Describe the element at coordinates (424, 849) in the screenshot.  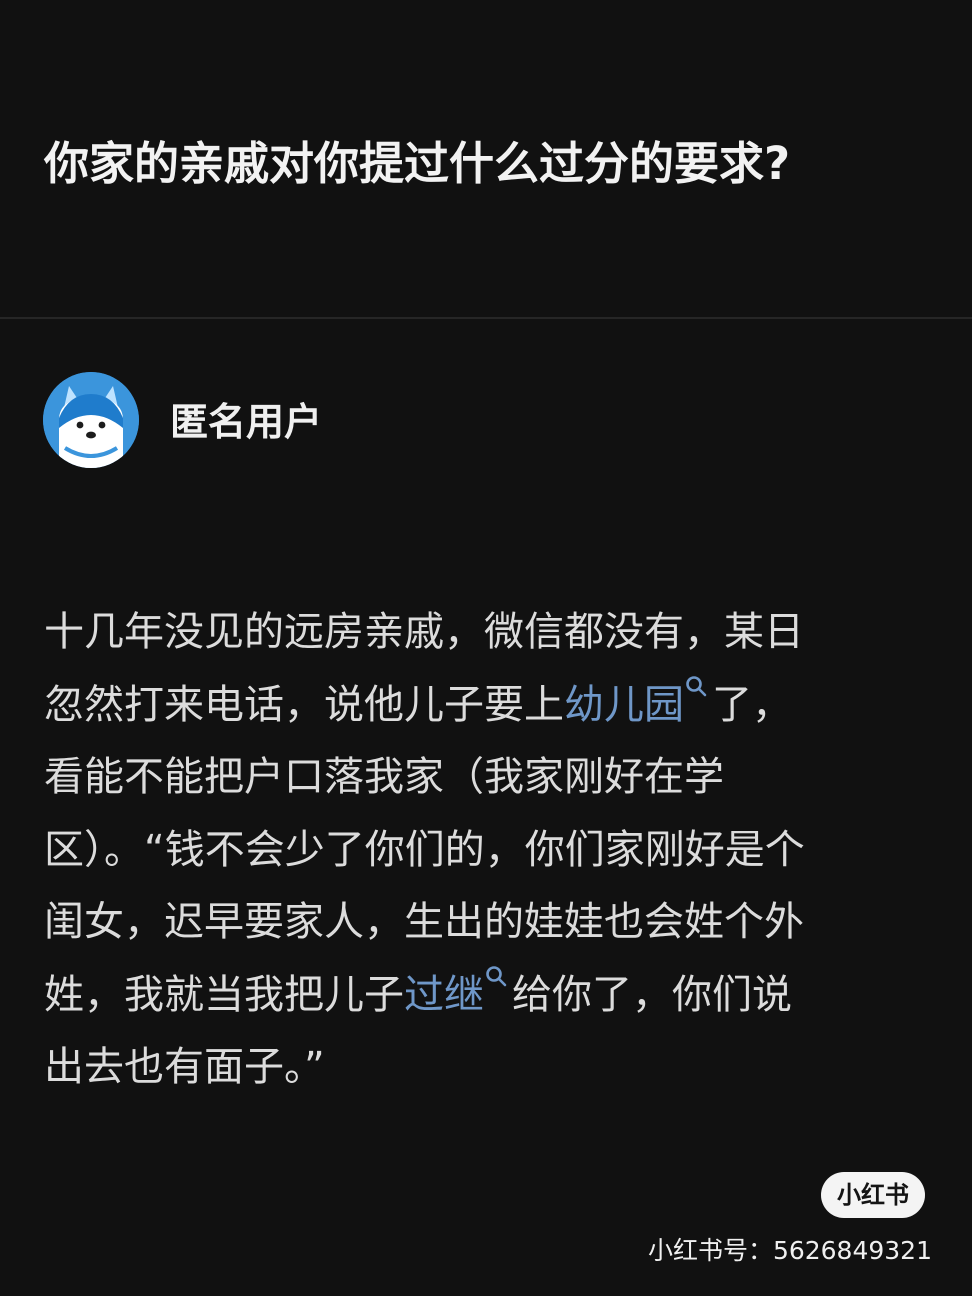
I see `answer-line: 区）。“钱不会少了你们的，你们家刚好是个` at that location.